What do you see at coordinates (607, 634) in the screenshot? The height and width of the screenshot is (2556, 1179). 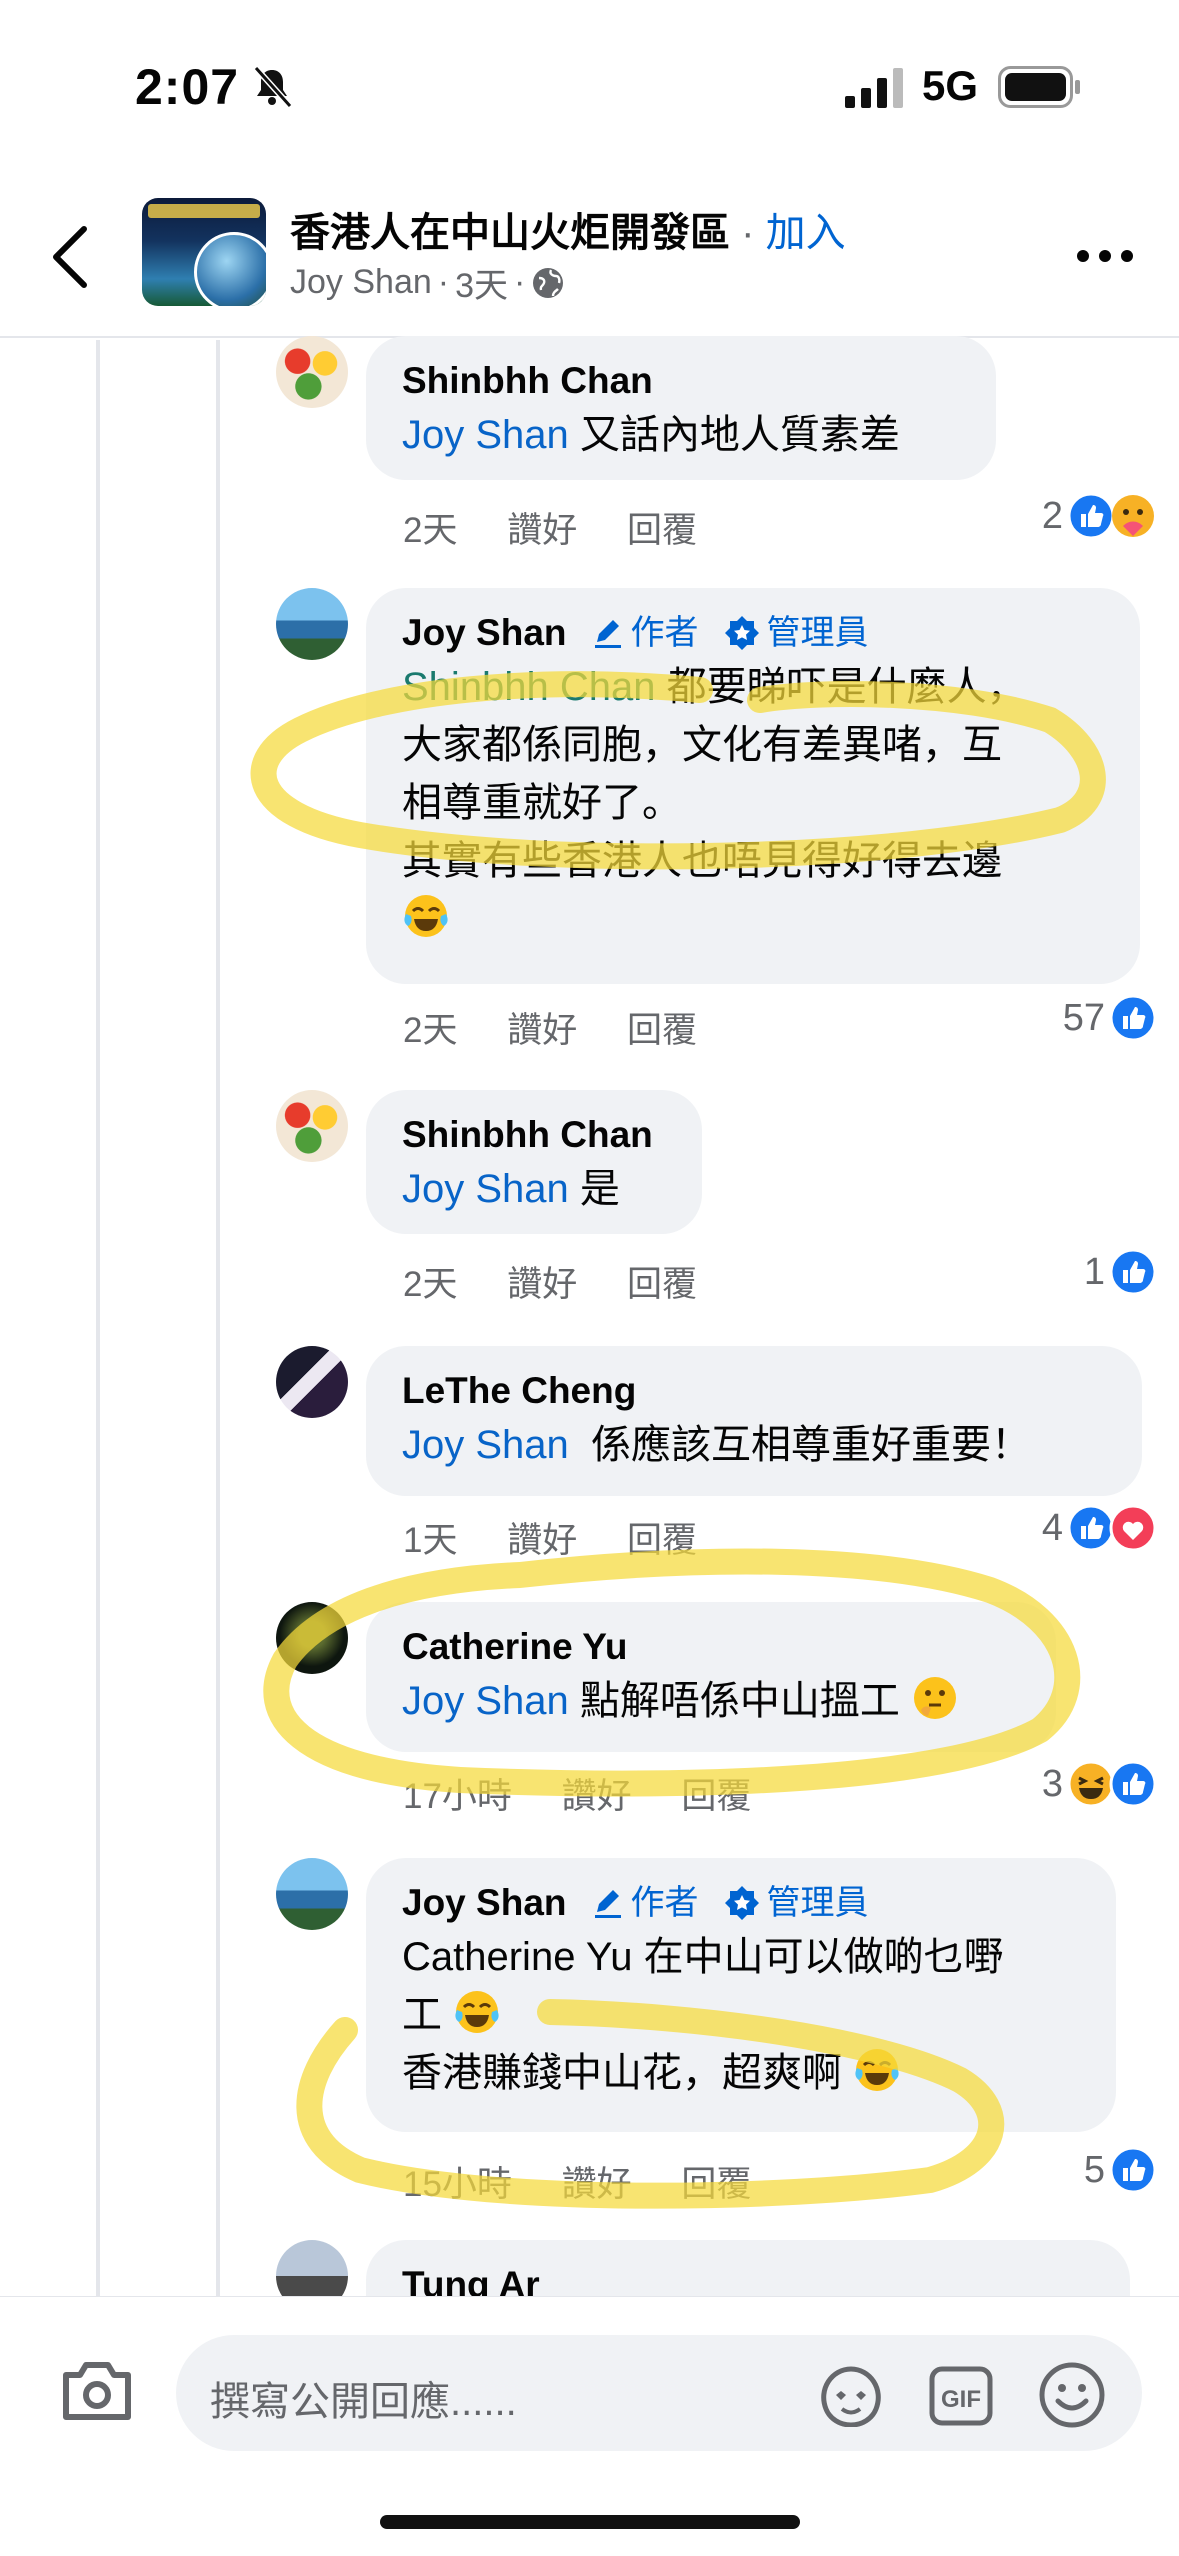 I see `pencil-icon` at bounding box center [607, 634].